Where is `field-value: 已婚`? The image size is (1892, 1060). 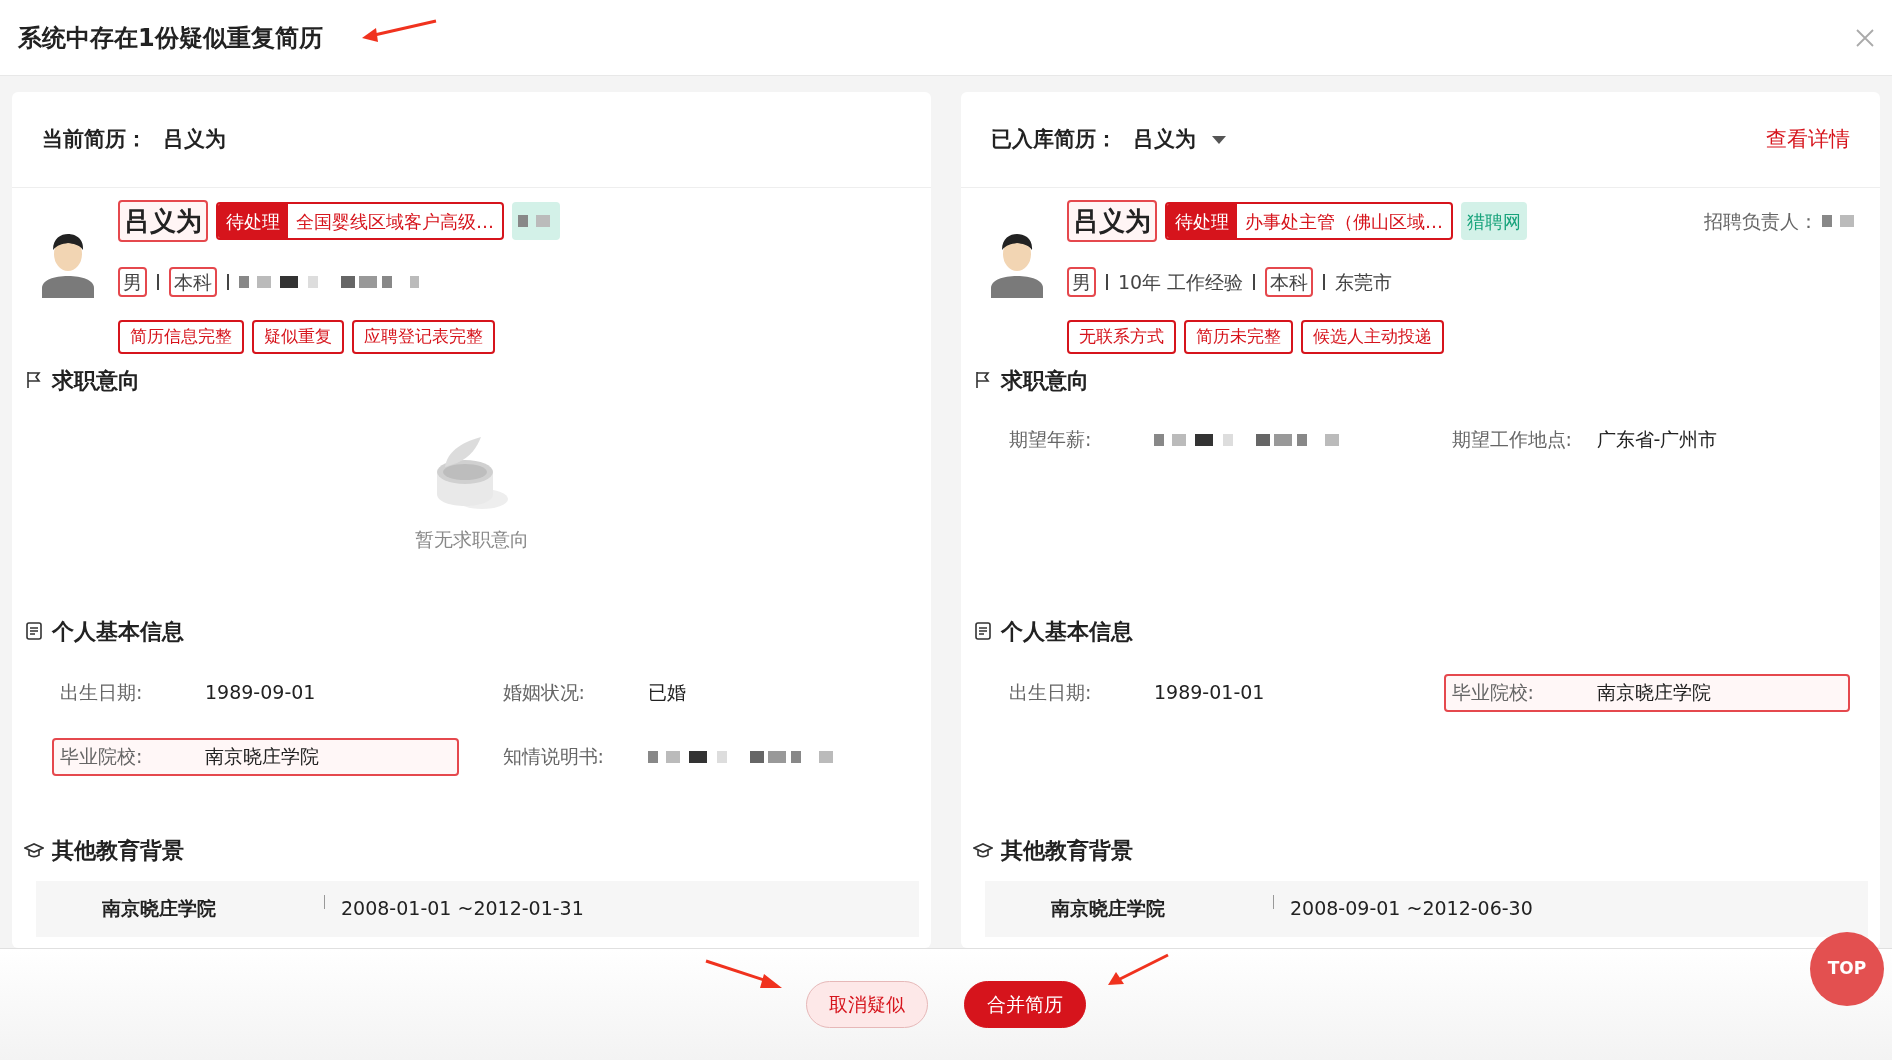 field-value: 已婚 is located at coordinates (666, 693).